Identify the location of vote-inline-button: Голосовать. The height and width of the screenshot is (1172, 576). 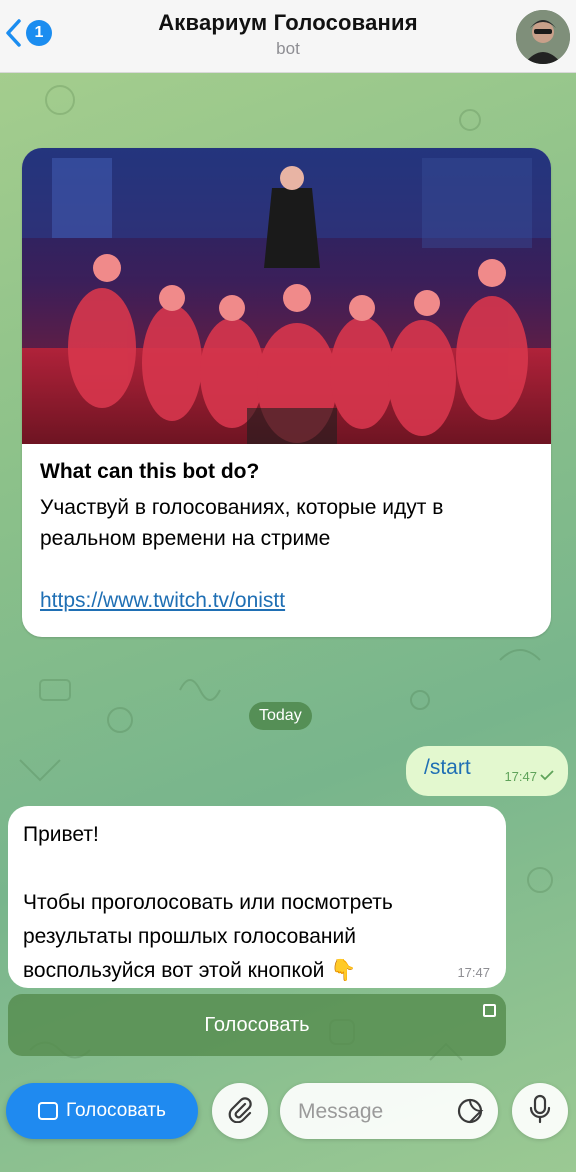
(257, 1025).